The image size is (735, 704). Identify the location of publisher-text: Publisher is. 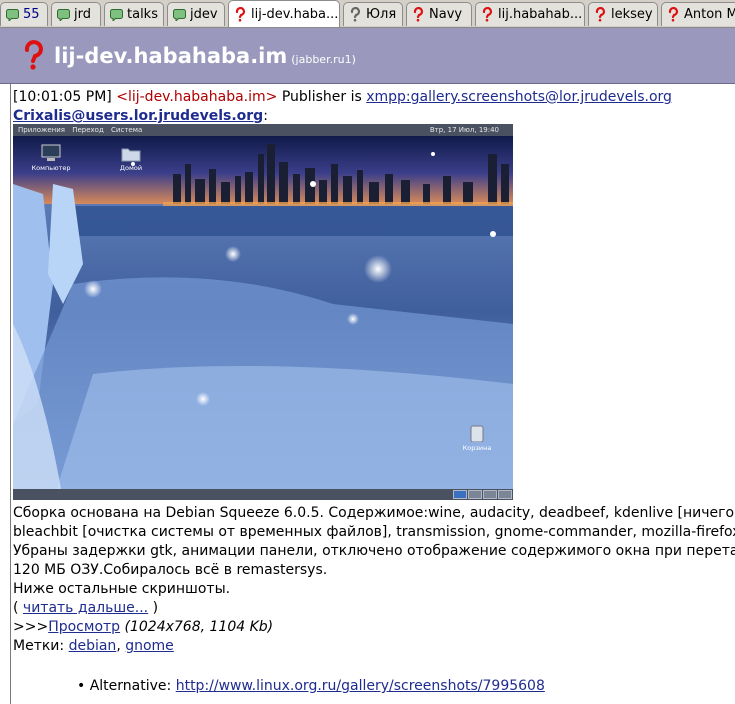
(321, 97).